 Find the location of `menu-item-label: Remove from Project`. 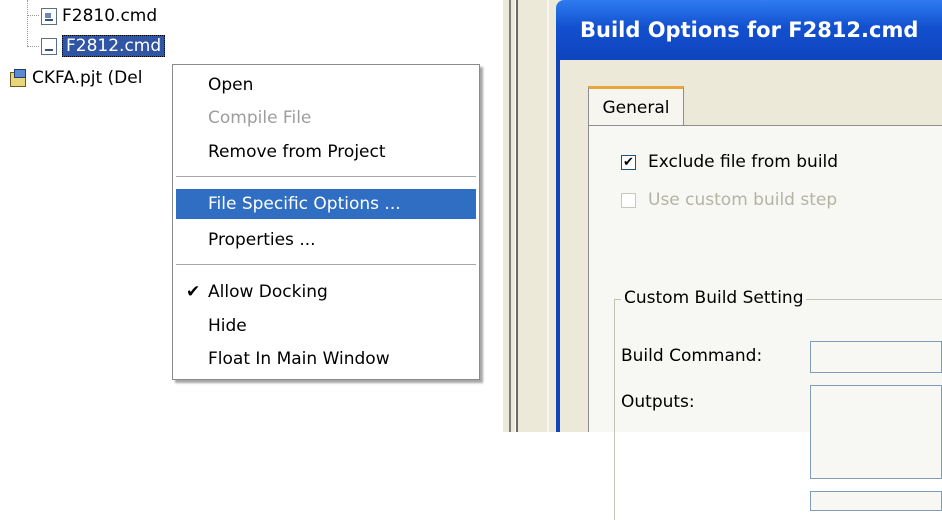

menu-item-label: Remove from Project is located at coordinates (297, 152).